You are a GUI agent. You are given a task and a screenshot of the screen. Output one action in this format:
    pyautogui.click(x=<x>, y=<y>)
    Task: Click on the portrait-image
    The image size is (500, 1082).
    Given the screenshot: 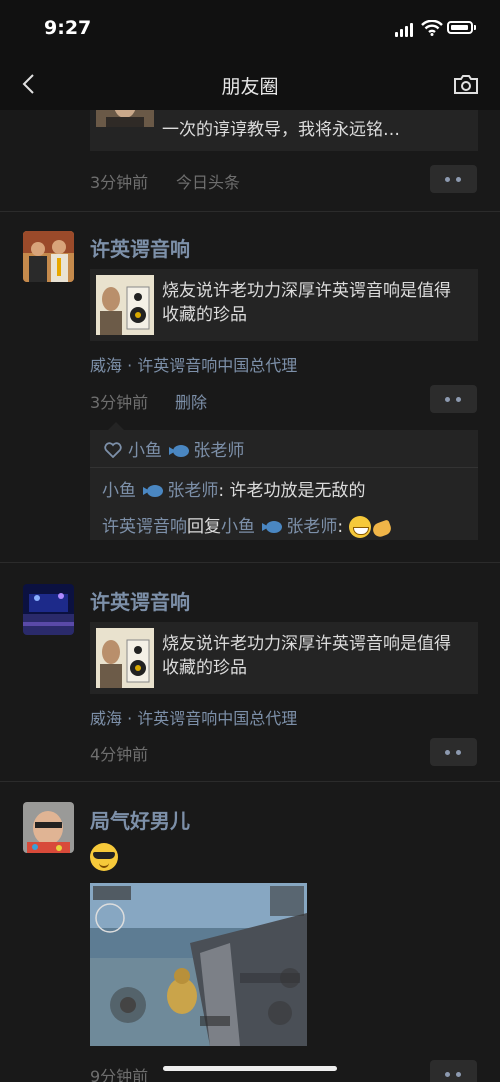 What is the action you would take?
    pyautogui.click(x=125, y=118)
    